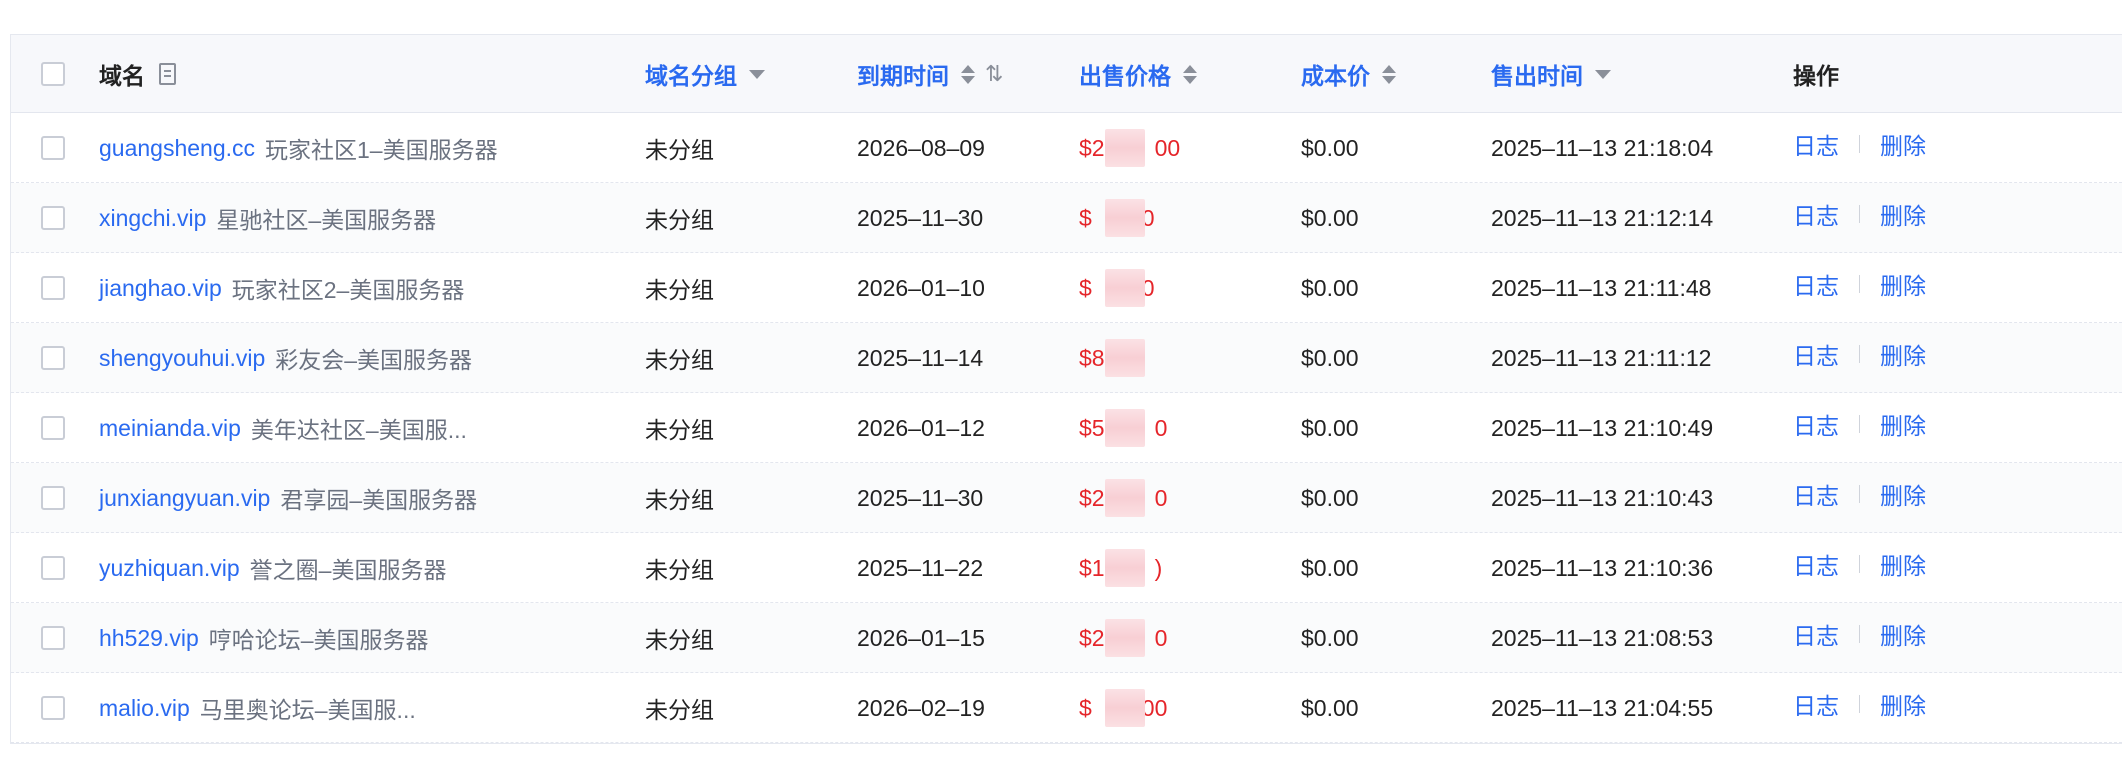 This screenshot has height=764, width=2122. Describe the element at coordinates (1602, 427) in the screenshot. I see `sold-time-value: 2025–11–13 21:10:49` at that location.